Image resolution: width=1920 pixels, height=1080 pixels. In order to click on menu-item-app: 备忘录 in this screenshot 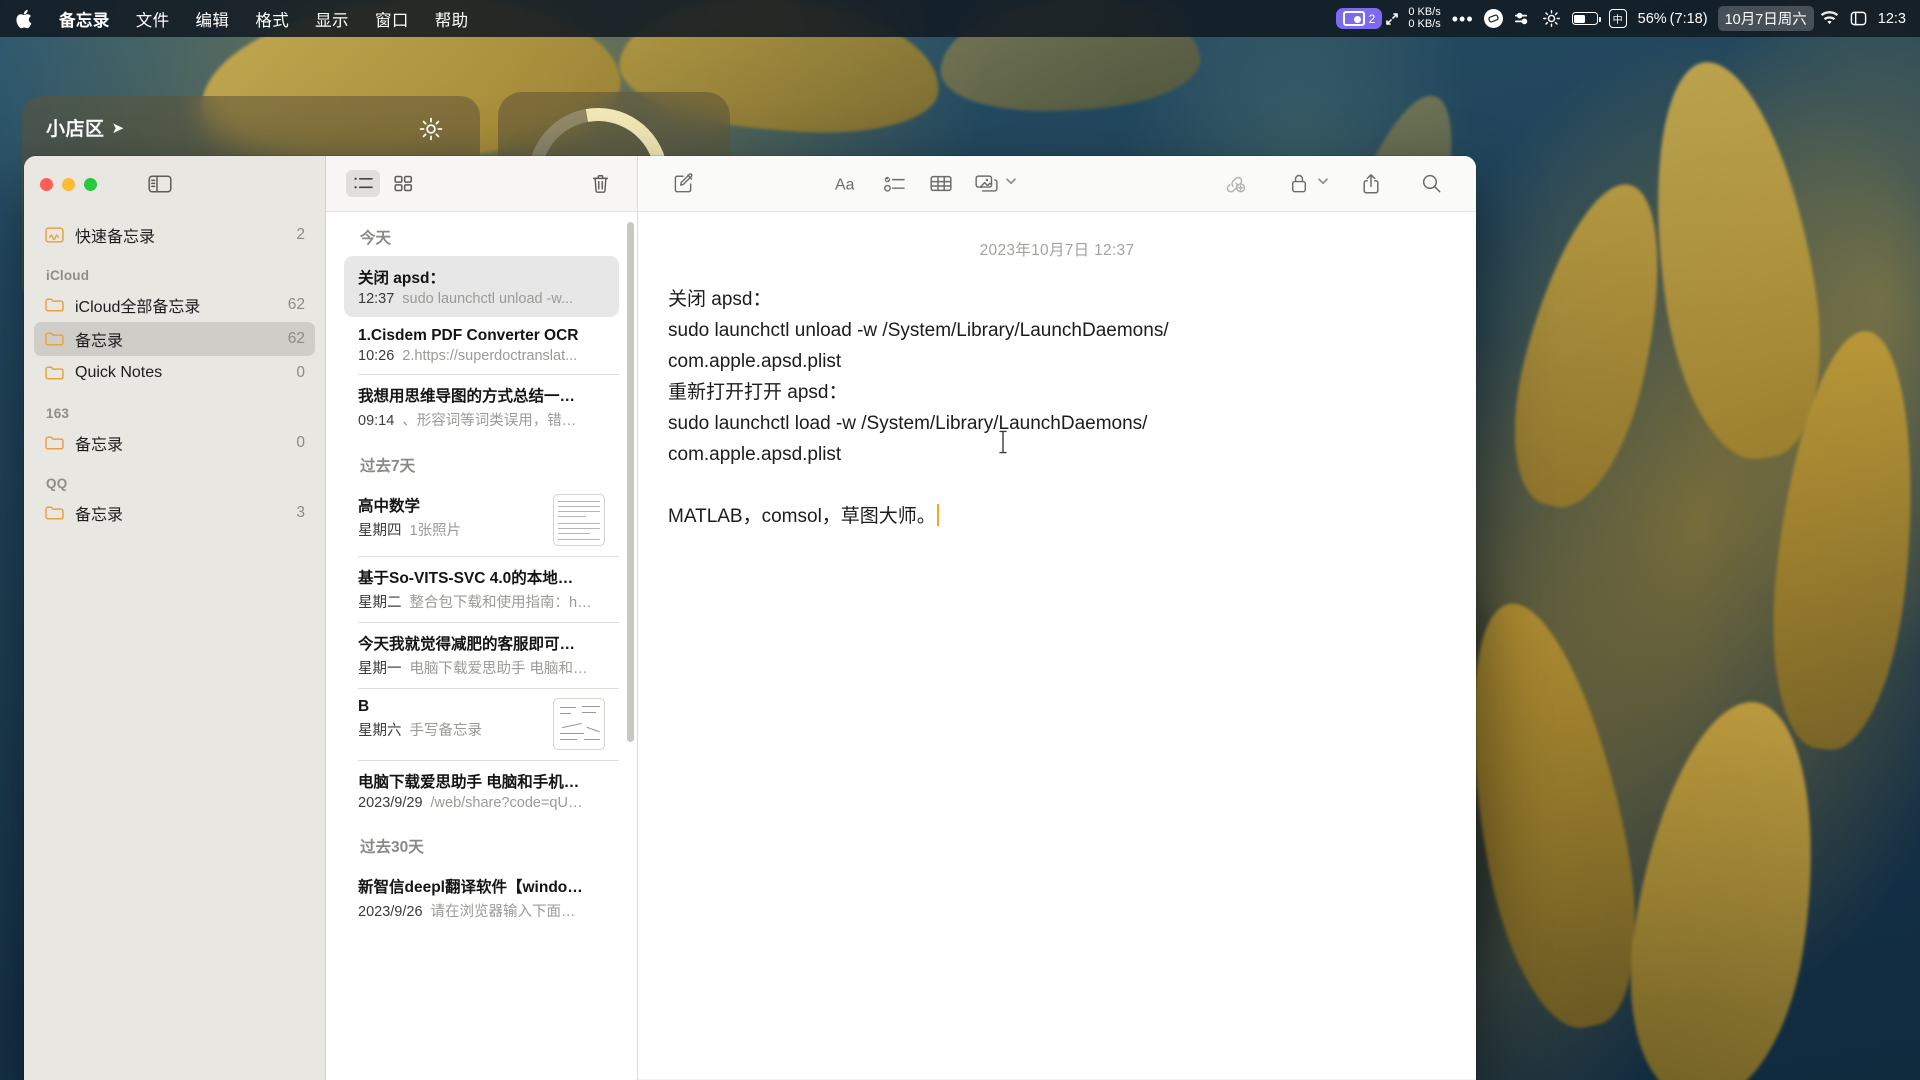, I will do `click(84, 19)`.